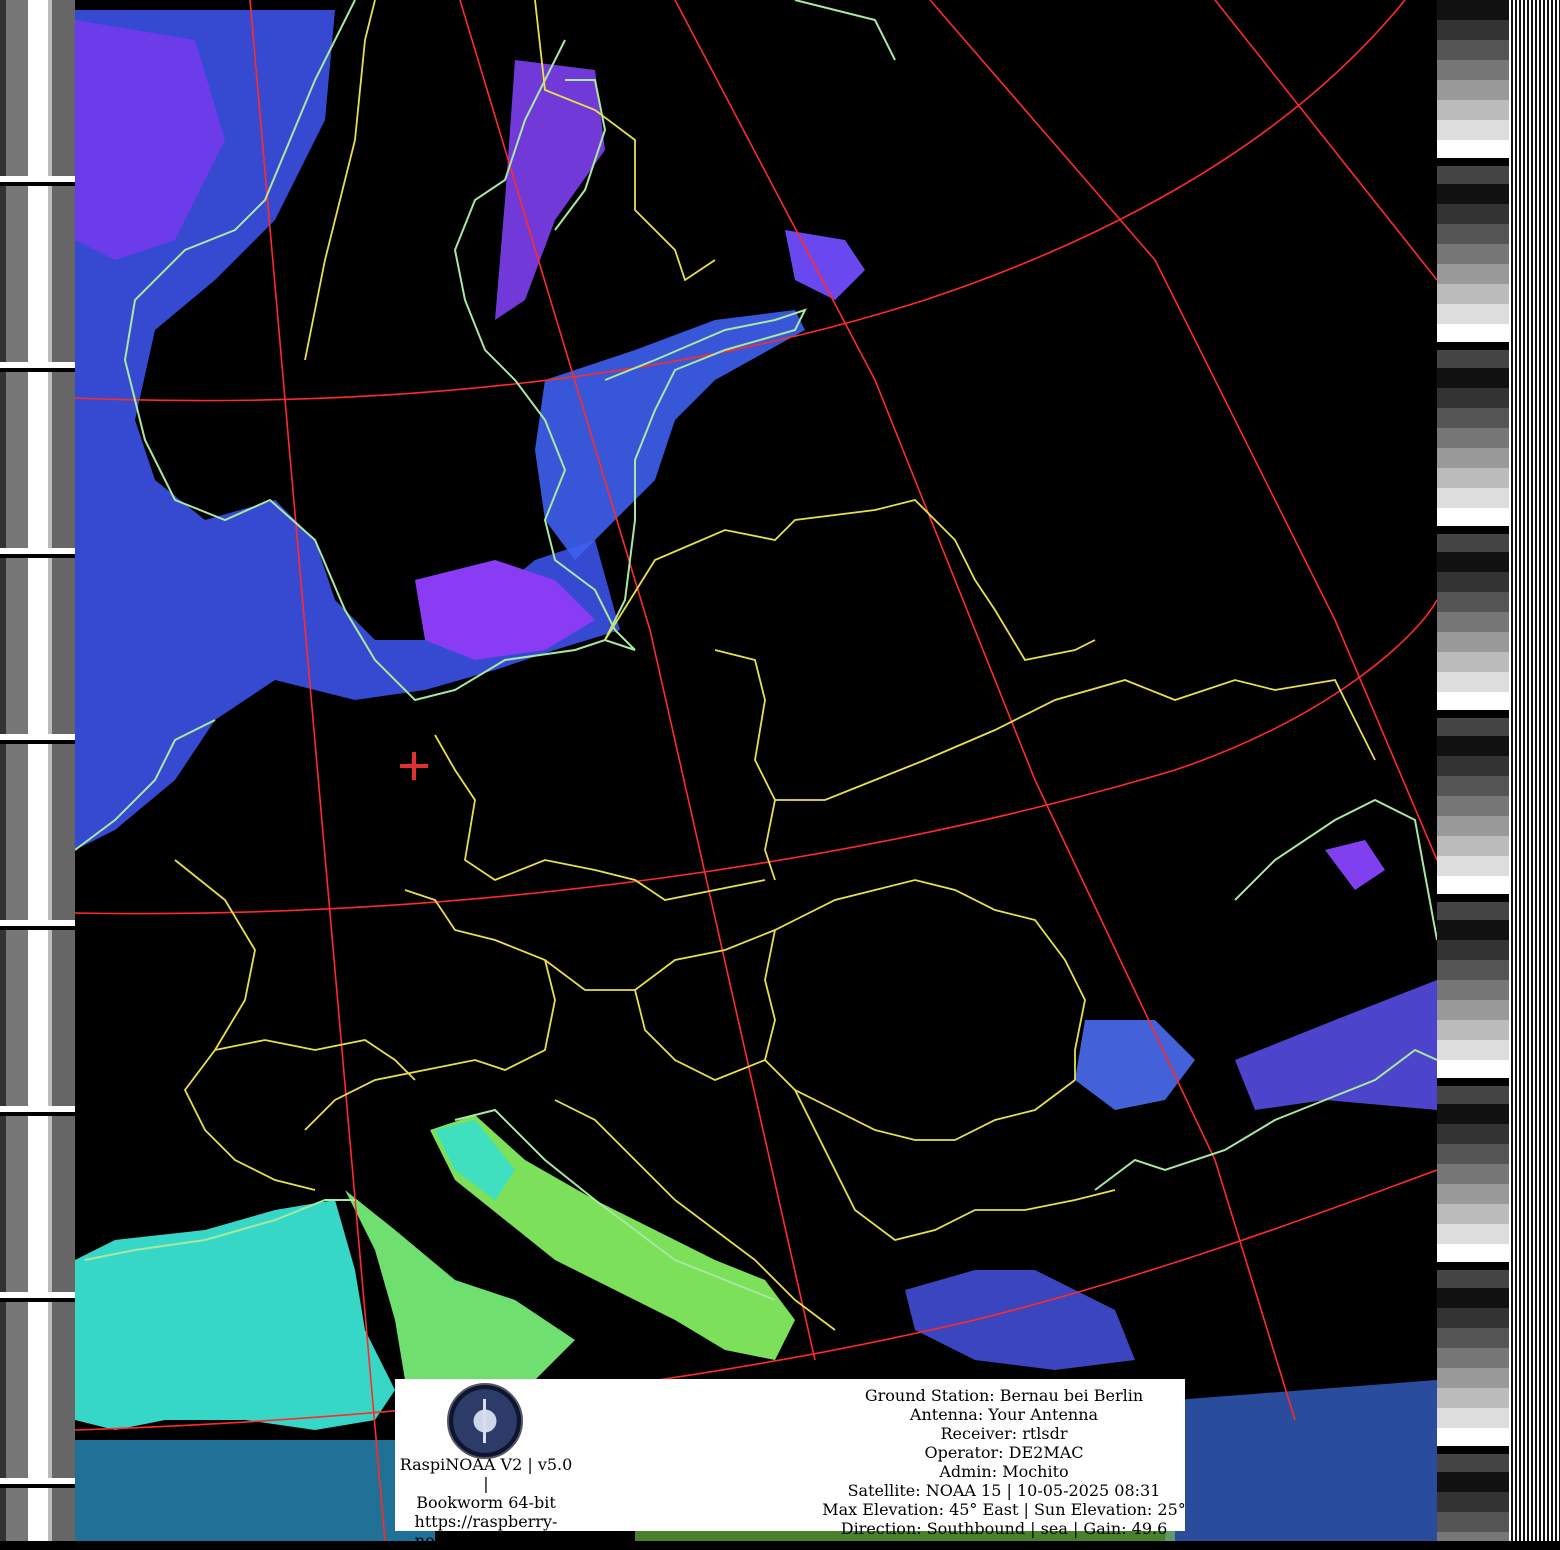 The width and height of the screenshot is (1560, 1550). Describe the element at coordinates (37, 770) in the screenshot. I see `telemetry-strip-left` at that location.